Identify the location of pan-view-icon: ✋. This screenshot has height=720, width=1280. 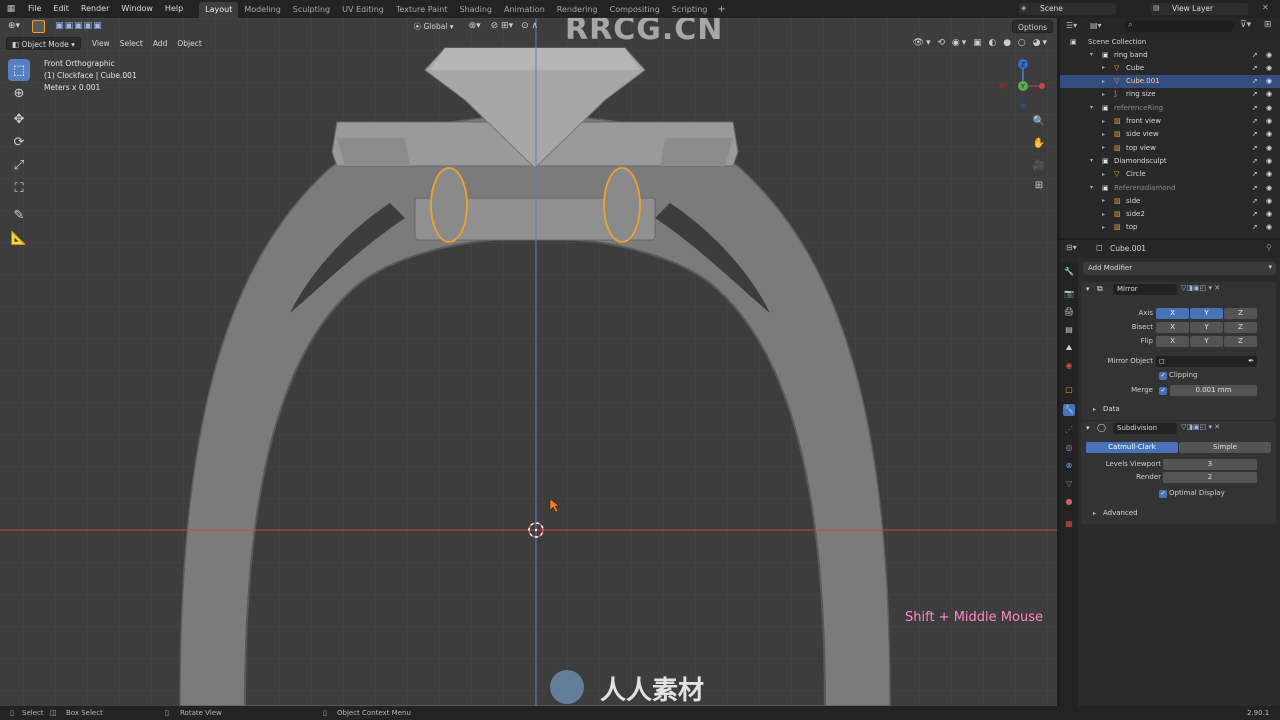
(1039, 143).